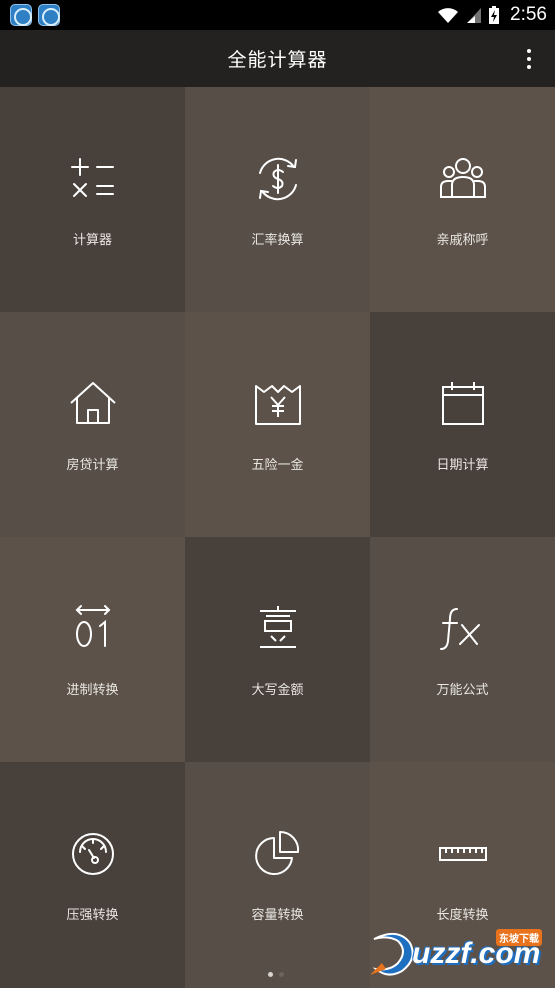 This screenshot has width=555, height=988. Describe the element at coordinates (270, 974) in the screenshot. I see `page-dot-active` at that location.